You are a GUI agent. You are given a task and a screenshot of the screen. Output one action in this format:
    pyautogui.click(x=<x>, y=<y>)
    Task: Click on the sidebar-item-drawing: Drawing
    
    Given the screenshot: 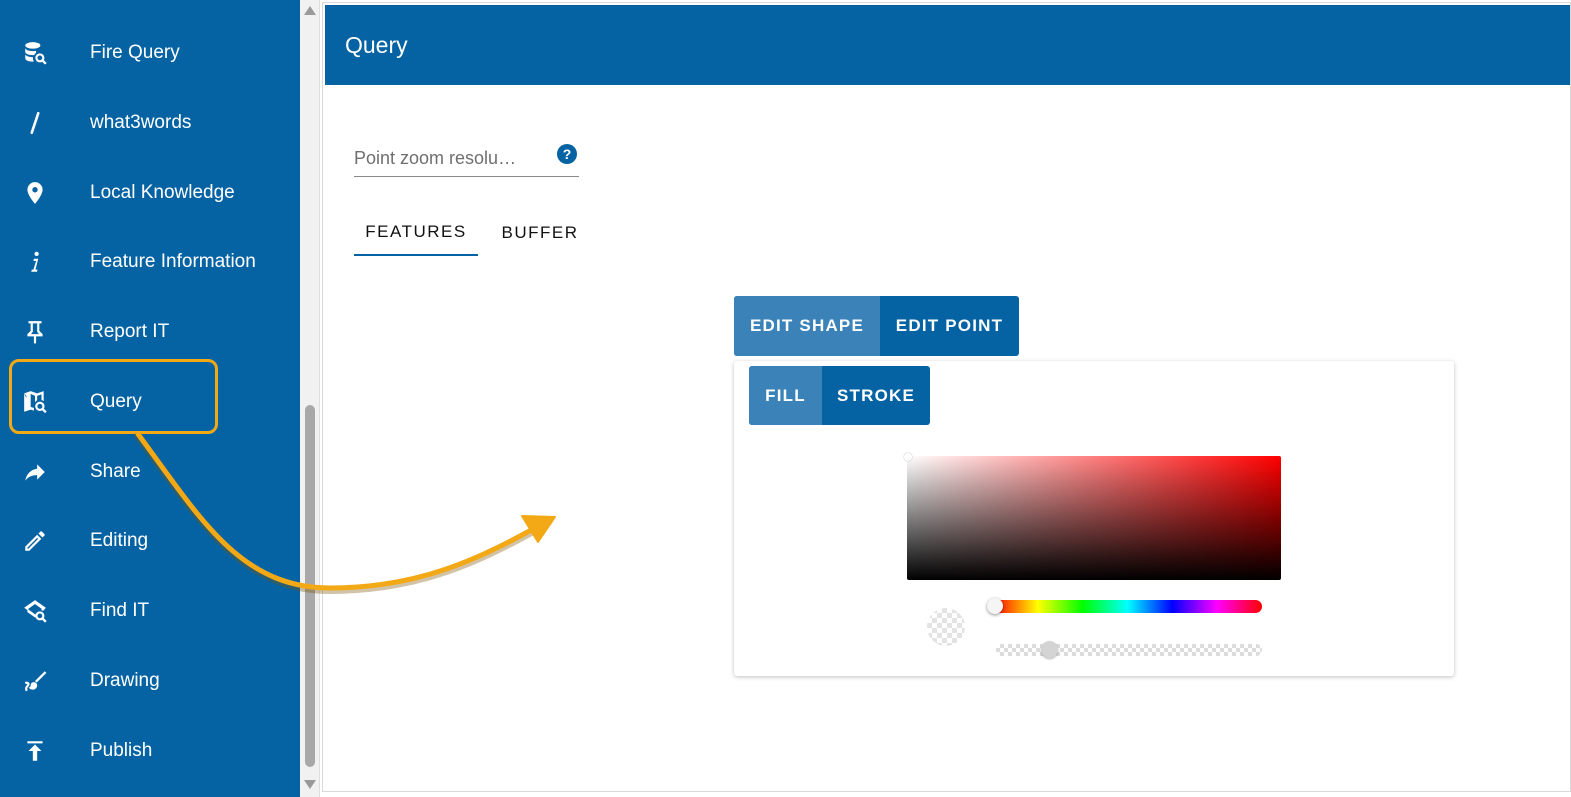 What is the action you would take?
    pyautogui.click(x=150, y=681)
    